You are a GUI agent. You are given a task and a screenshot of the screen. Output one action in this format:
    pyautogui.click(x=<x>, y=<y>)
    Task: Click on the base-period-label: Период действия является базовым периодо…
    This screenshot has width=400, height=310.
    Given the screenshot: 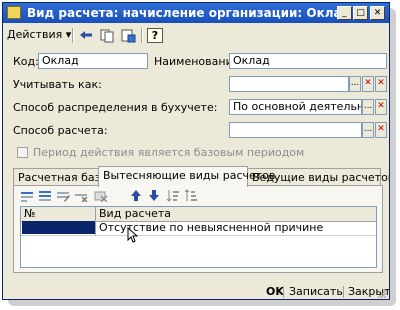 What is the action you would take?
    pyautogui.click(x=169, y=152)
    